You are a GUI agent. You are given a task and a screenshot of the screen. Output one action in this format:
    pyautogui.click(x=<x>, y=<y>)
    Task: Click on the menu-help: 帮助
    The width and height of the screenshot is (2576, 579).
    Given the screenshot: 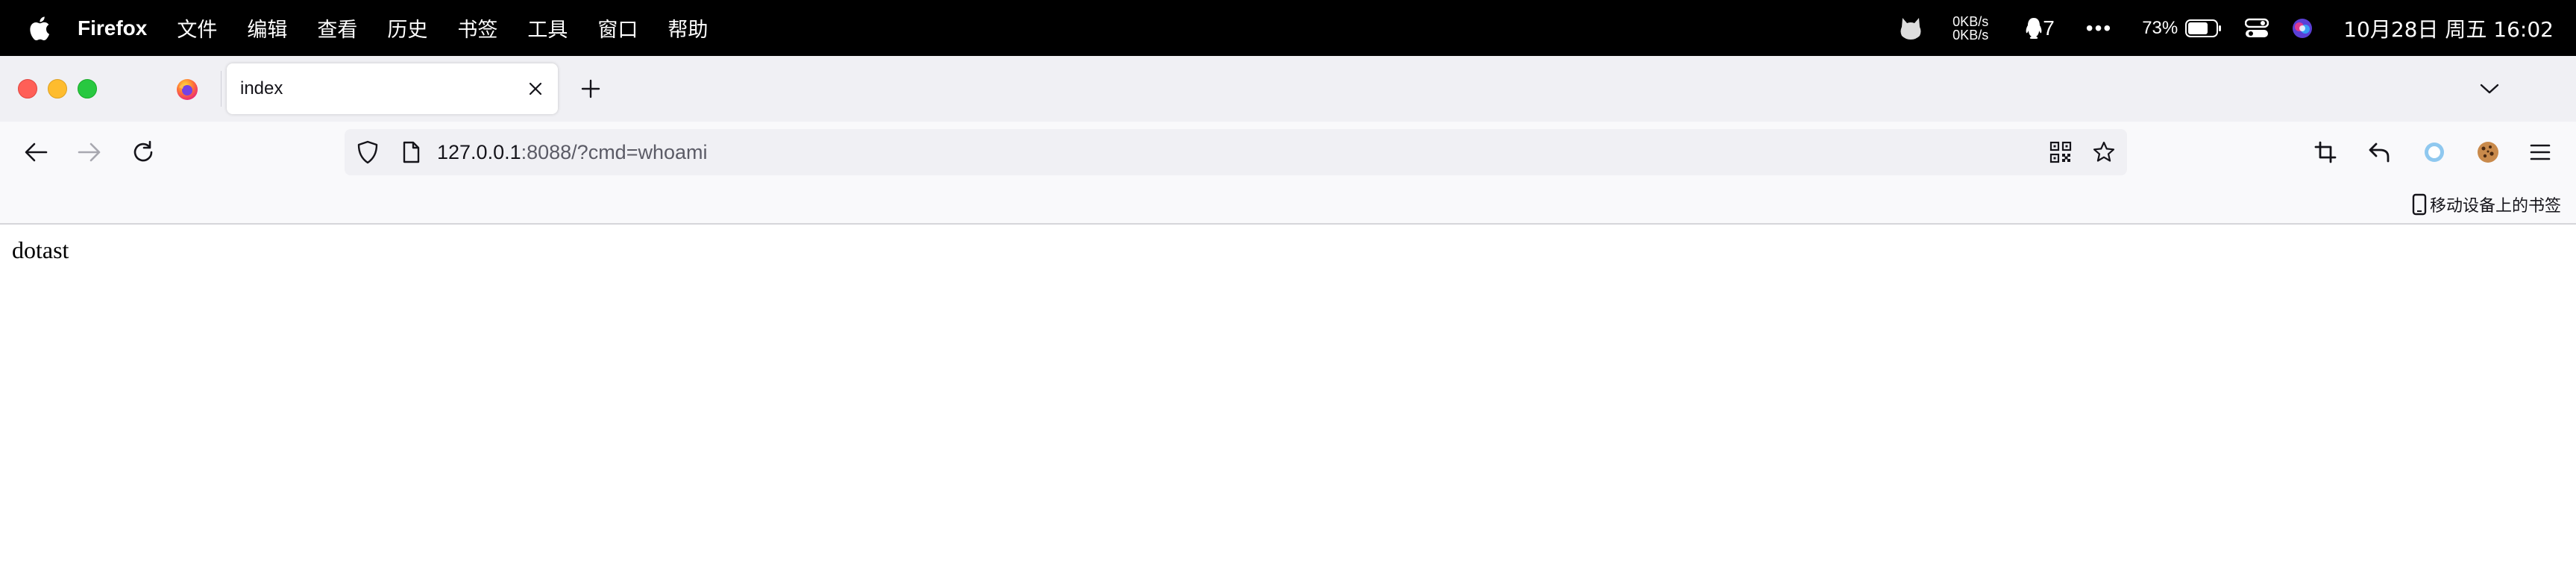 What is the action you would take?
    pyautogui.click(x=688, y=28)
    